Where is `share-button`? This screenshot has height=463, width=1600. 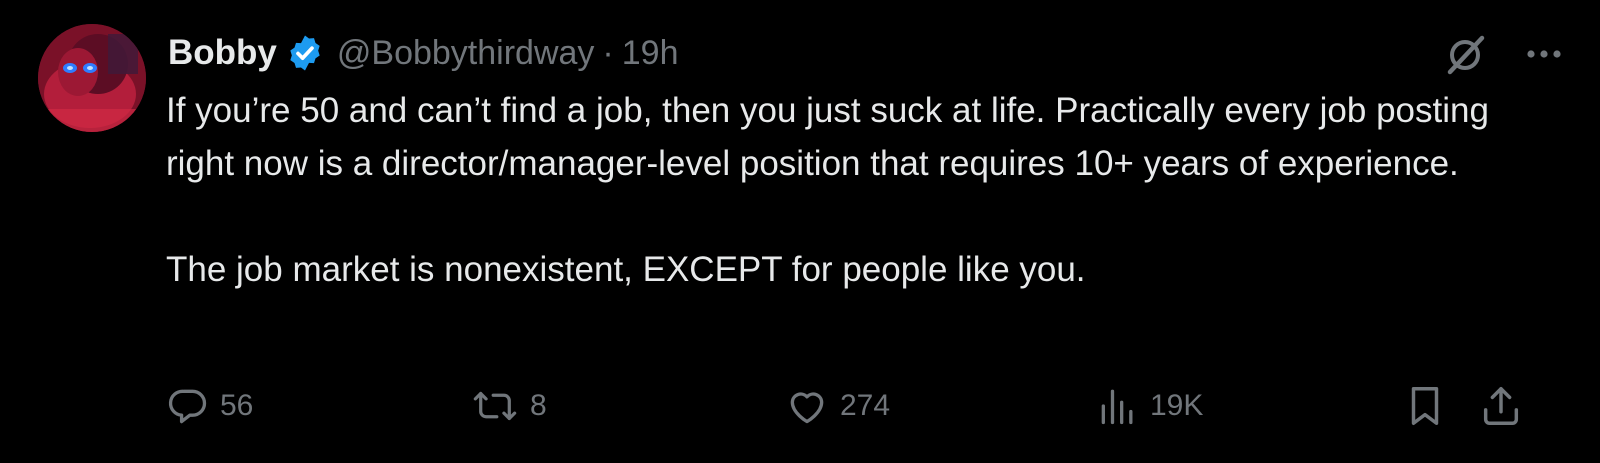 share-button is located at coordinates (1501, 406).